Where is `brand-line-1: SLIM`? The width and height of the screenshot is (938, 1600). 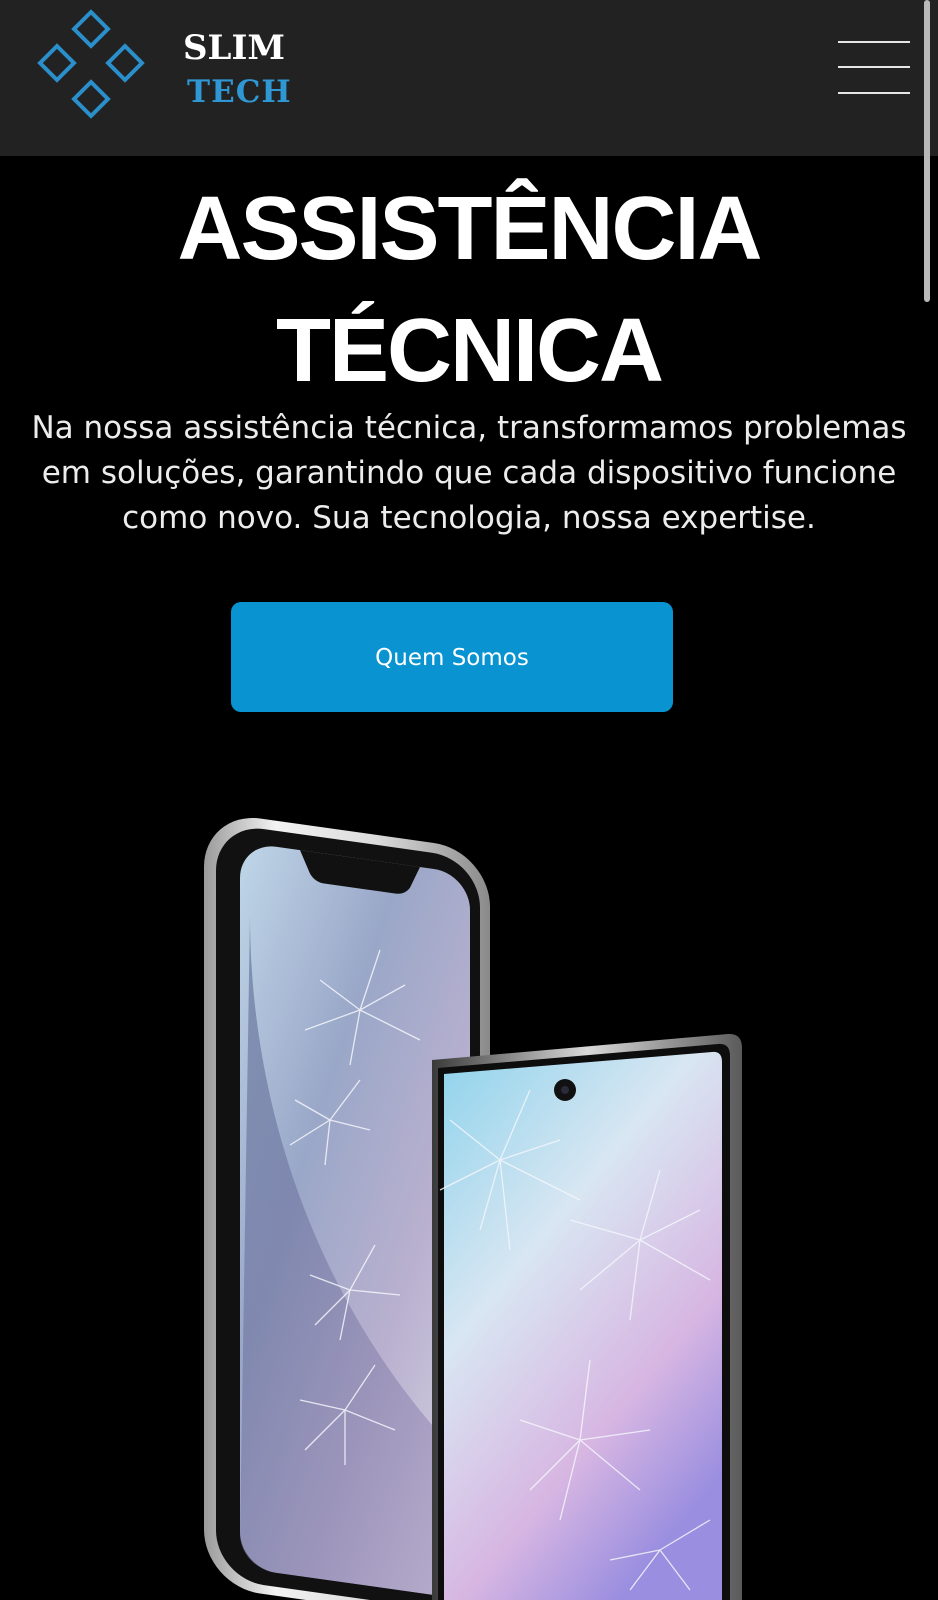
brand-line-1: SLIM is located at coordinates (234, 48).